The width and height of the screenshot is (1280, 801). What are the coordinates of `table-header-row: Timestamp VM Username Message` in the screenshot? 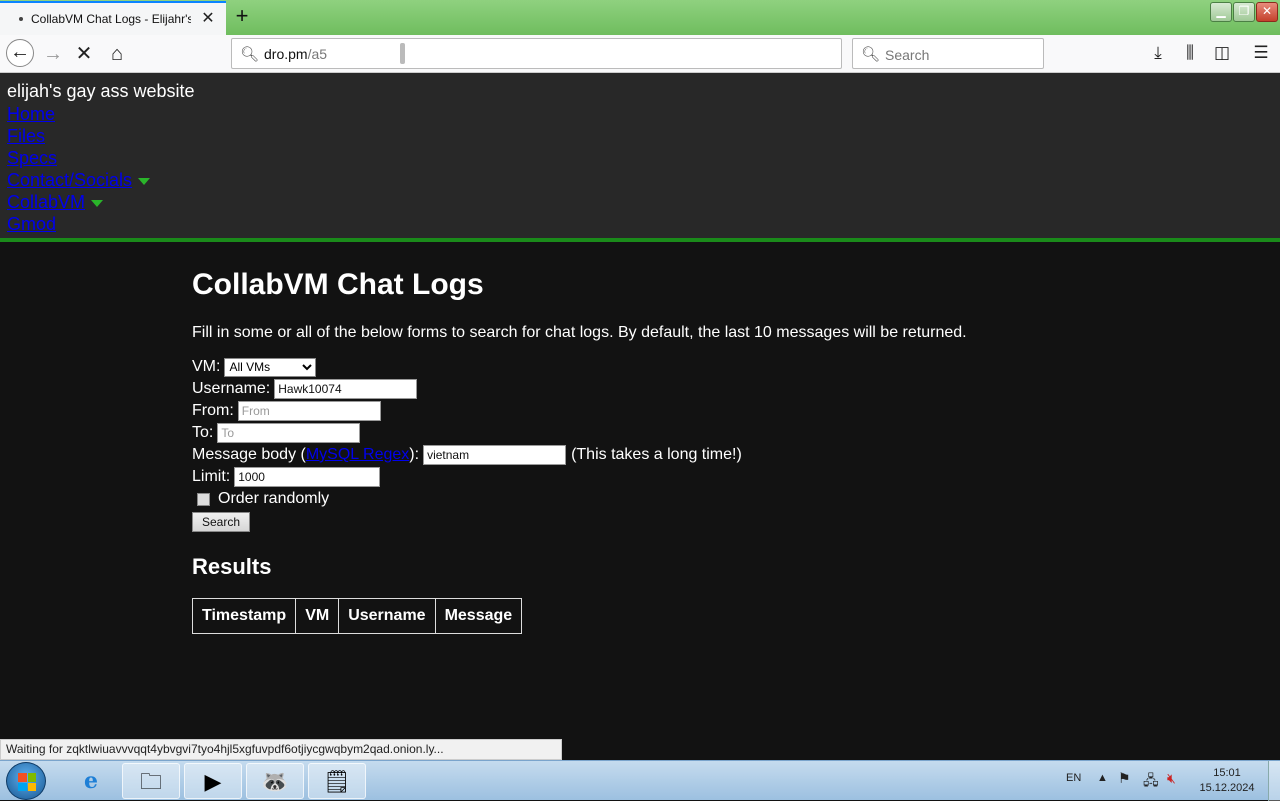 It's located at (357, 616).